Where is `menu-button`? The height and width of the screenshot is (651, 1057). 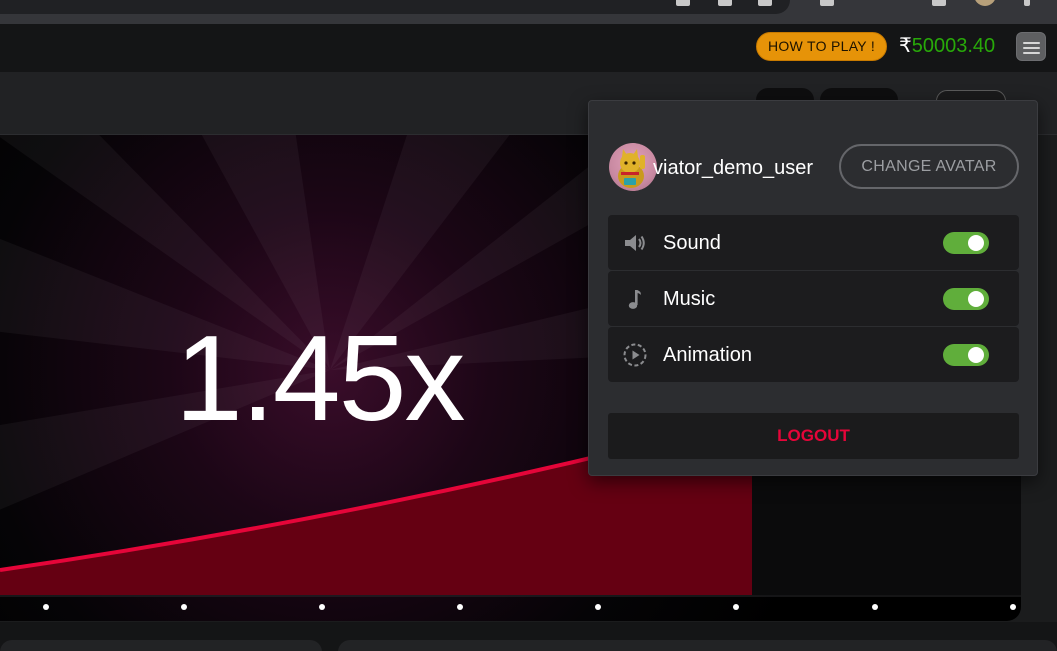 menu-button is located at coordinates (1031, 46).